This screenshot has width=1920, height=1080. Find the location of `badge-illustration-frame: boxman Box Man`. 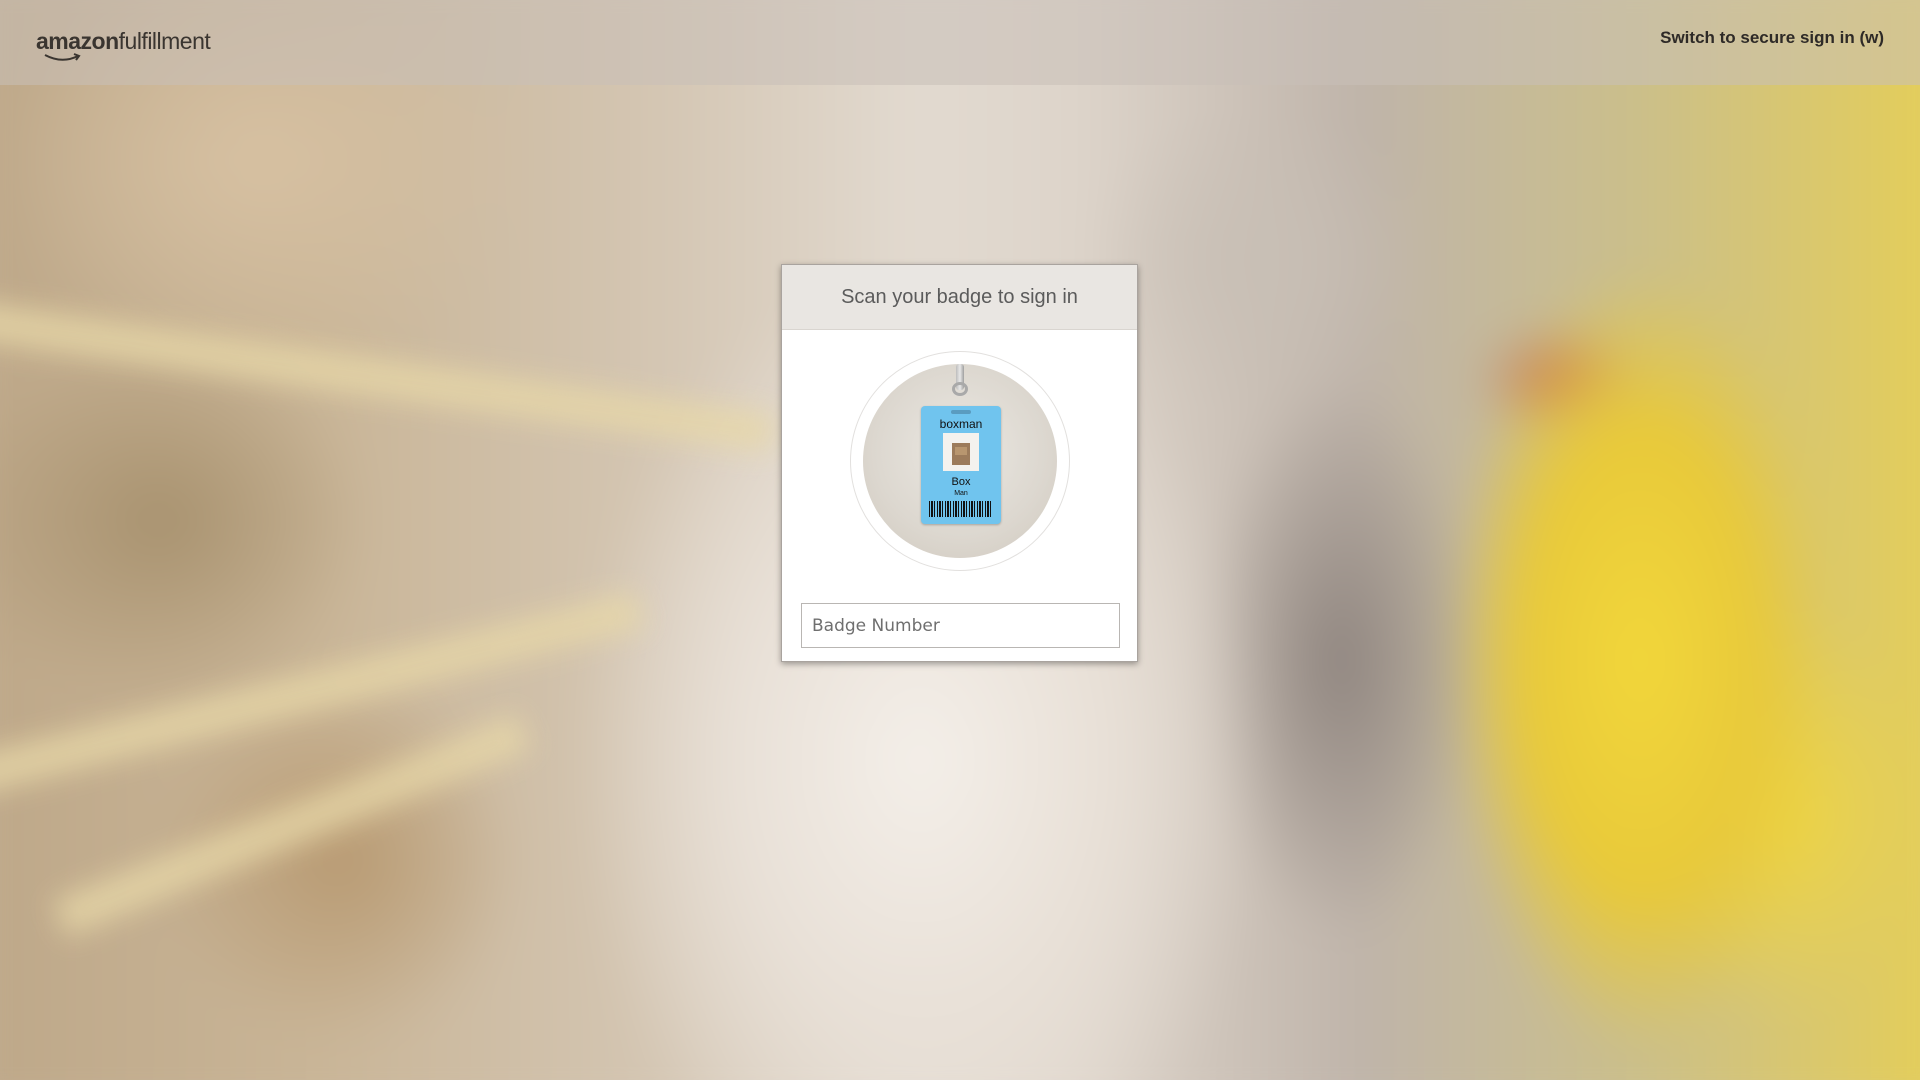

badge-illustration-frame: boxman Box Man is located at coordinates (960, 461).